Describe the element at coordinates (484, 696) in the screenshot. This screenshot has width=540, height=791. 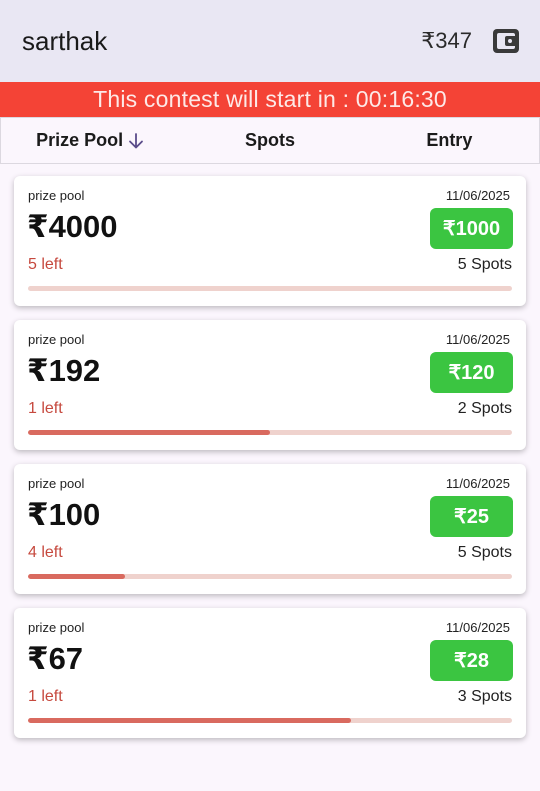
I see `total-spots: 3 Spots` at that location.